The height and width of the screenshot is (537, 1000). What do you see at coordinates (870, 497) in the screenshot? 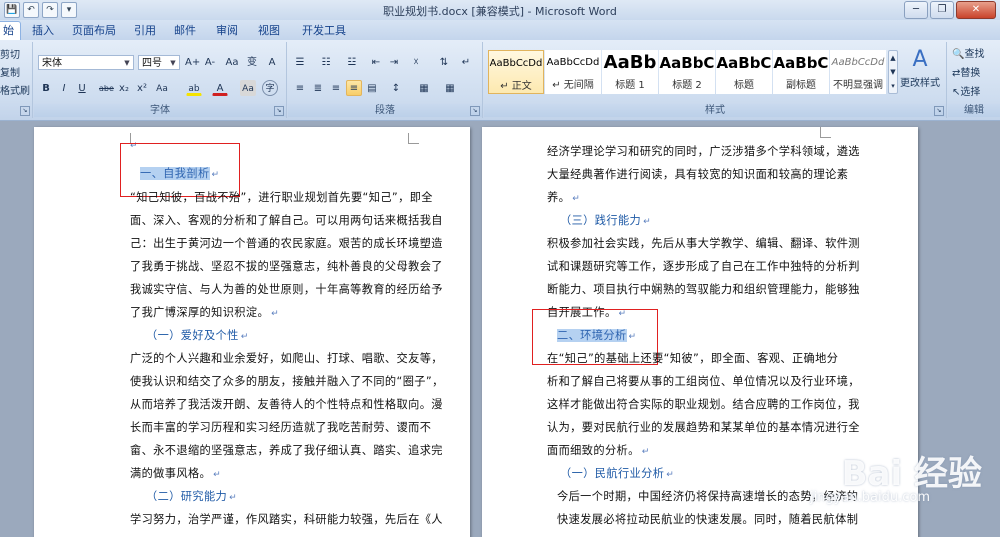
I see `baidu-watermark-url: jingyan.baidu.com` at bounding box center [870, 497].